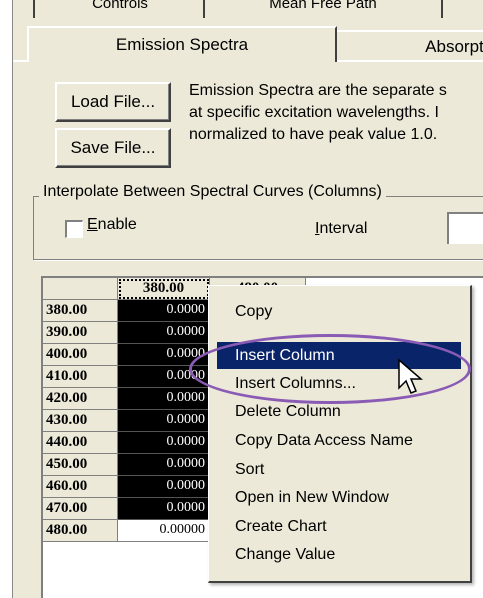 This screenshot has width=483, height=598. I want to click on description-line: normalized to have peak value 1.0., so click(313, 134).